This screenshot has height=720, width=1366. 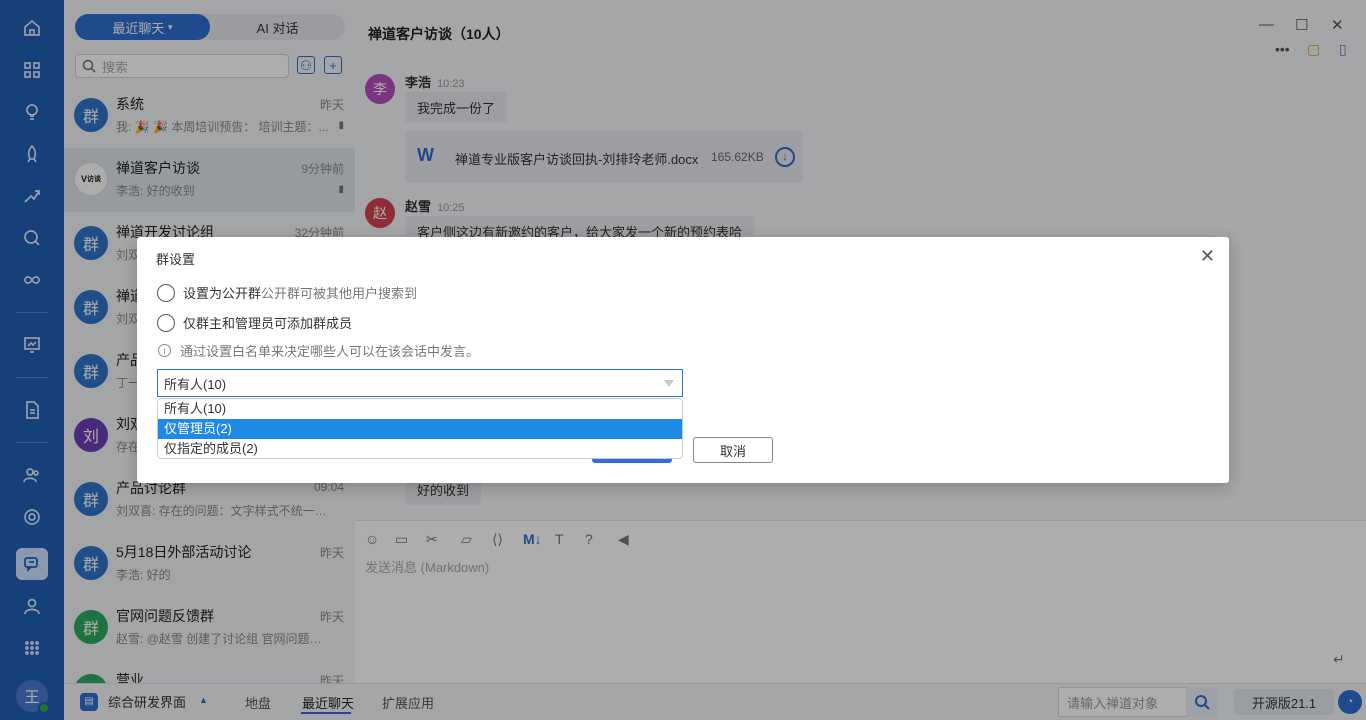 What do you see at coordinates (420, 409) in the screenshot?
I see `dropdown-option-everyone: 所有人(10)` at bounding box center [420, 409].